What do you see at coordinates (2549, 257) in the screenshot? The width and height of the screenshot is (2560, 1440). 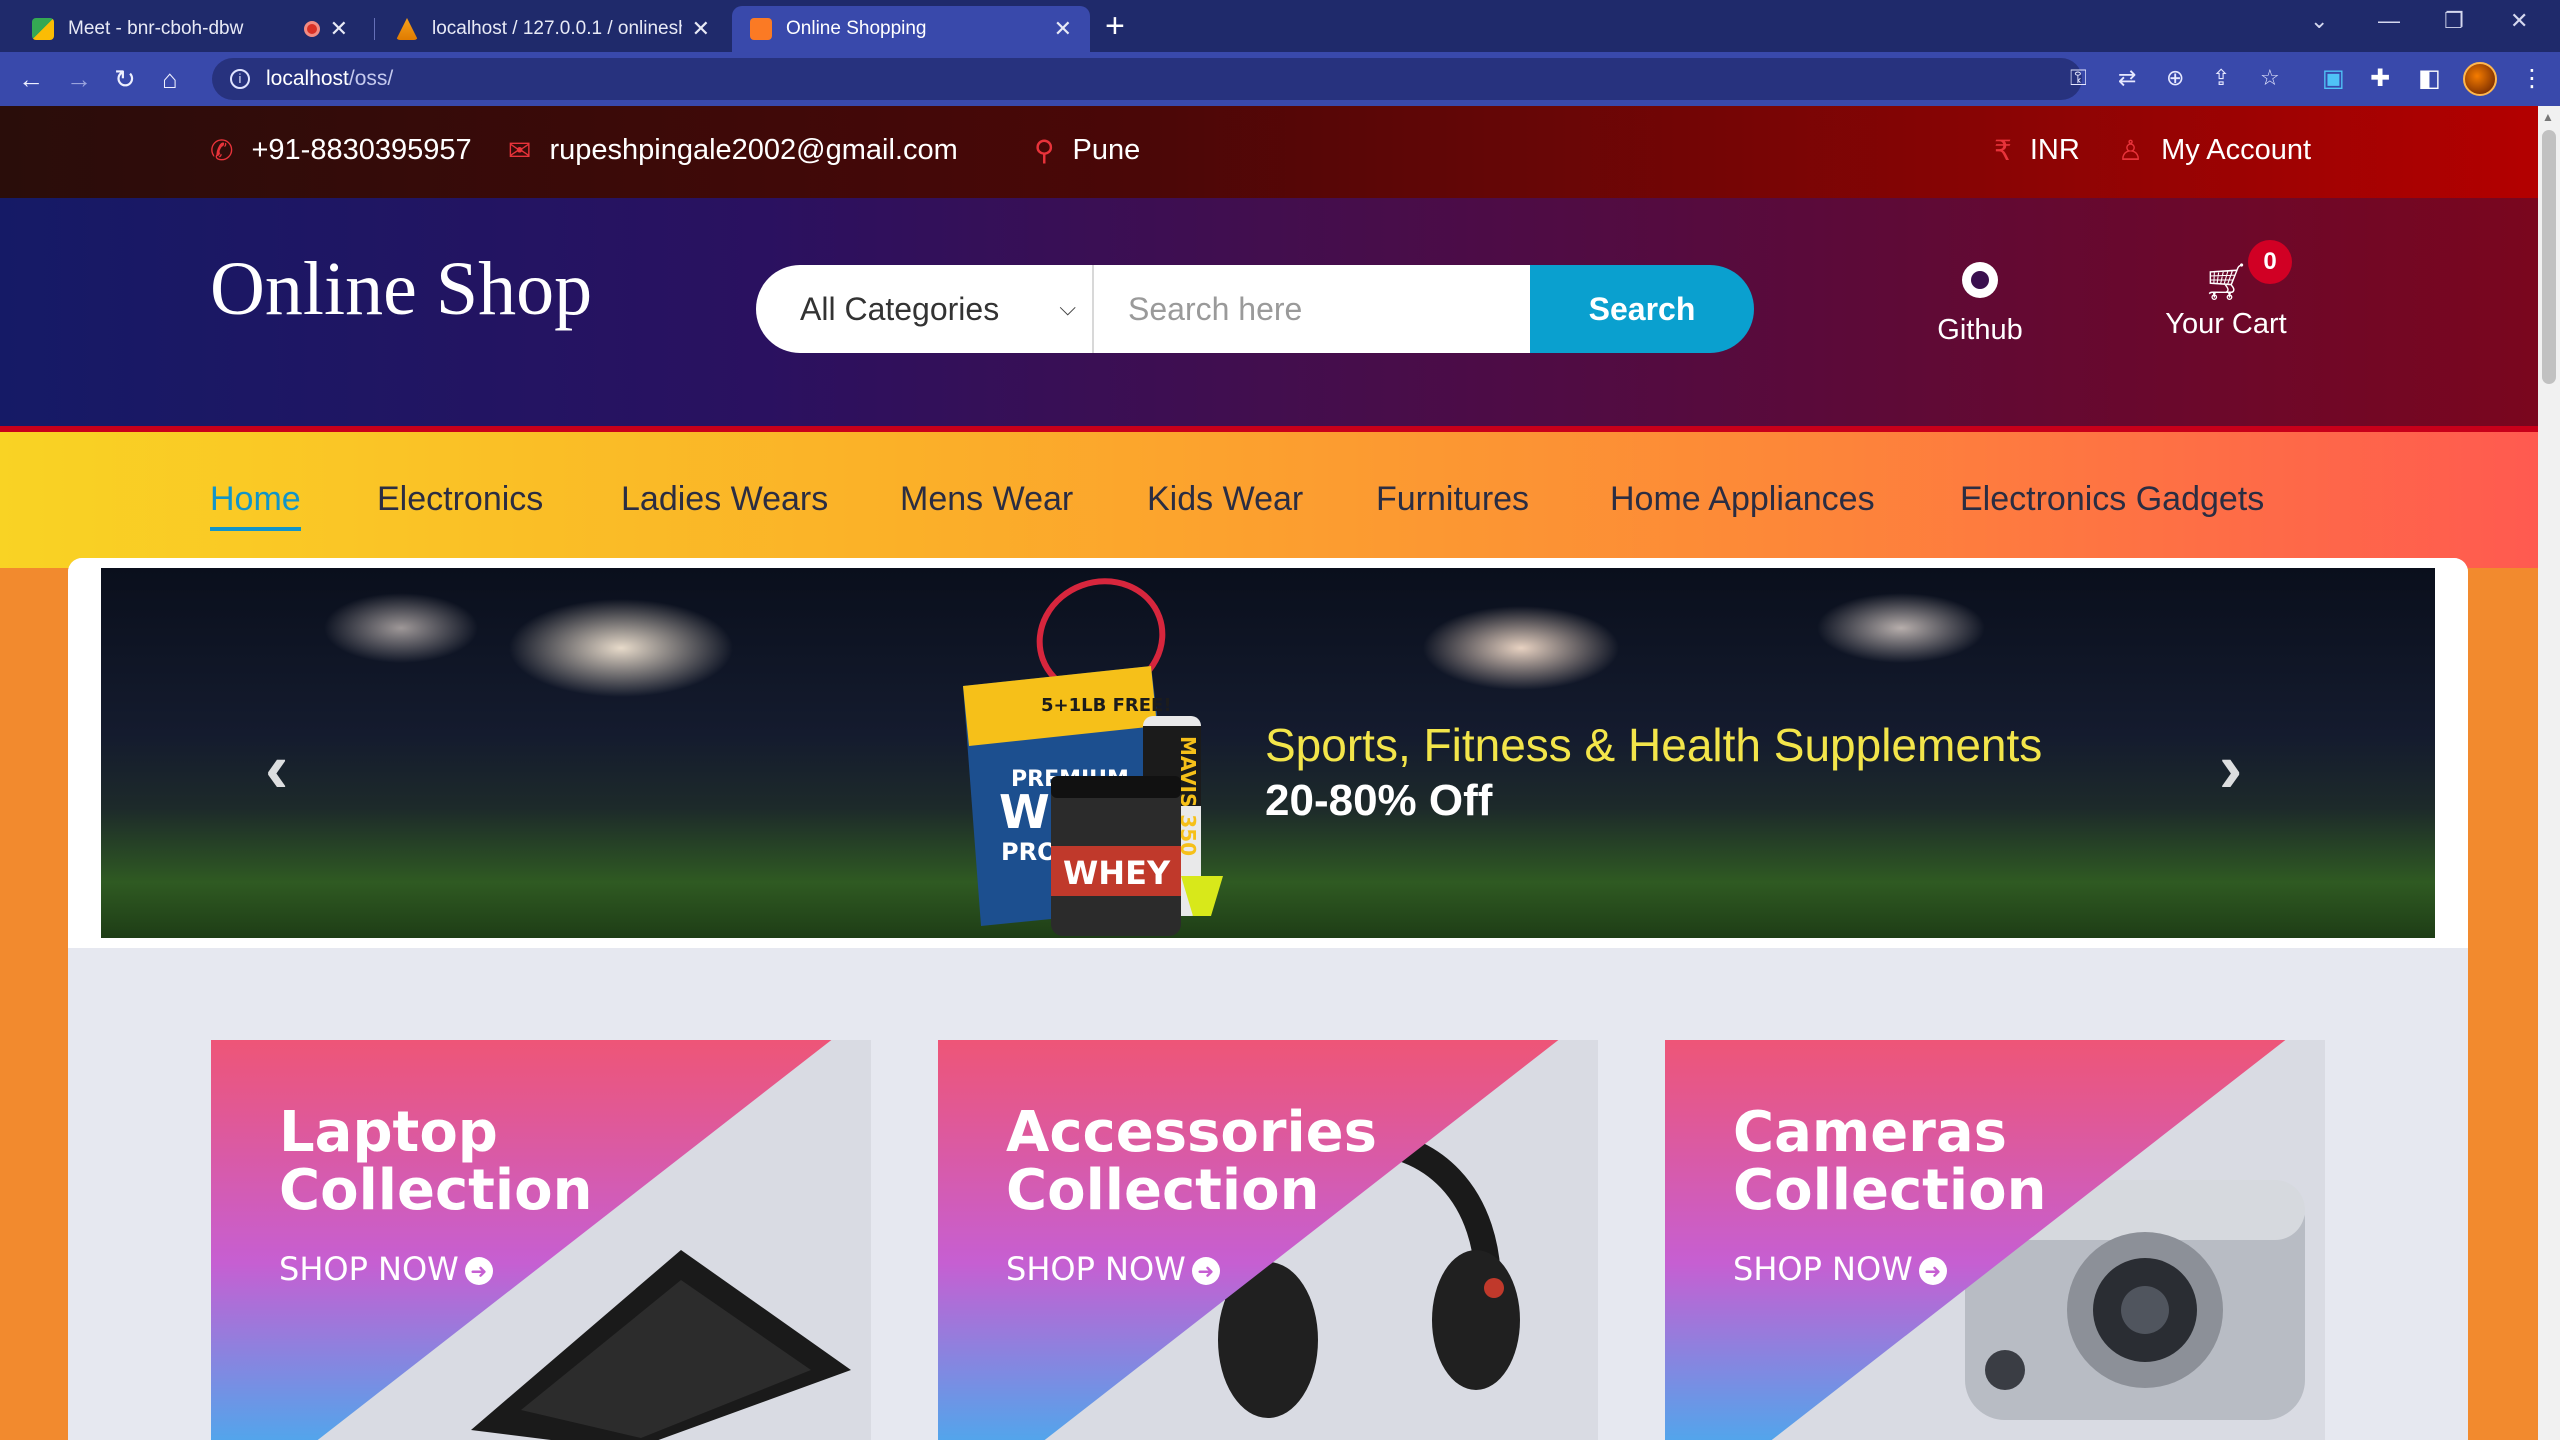 I see `scrollbar-thumb` at bounding box center [2549, 257].